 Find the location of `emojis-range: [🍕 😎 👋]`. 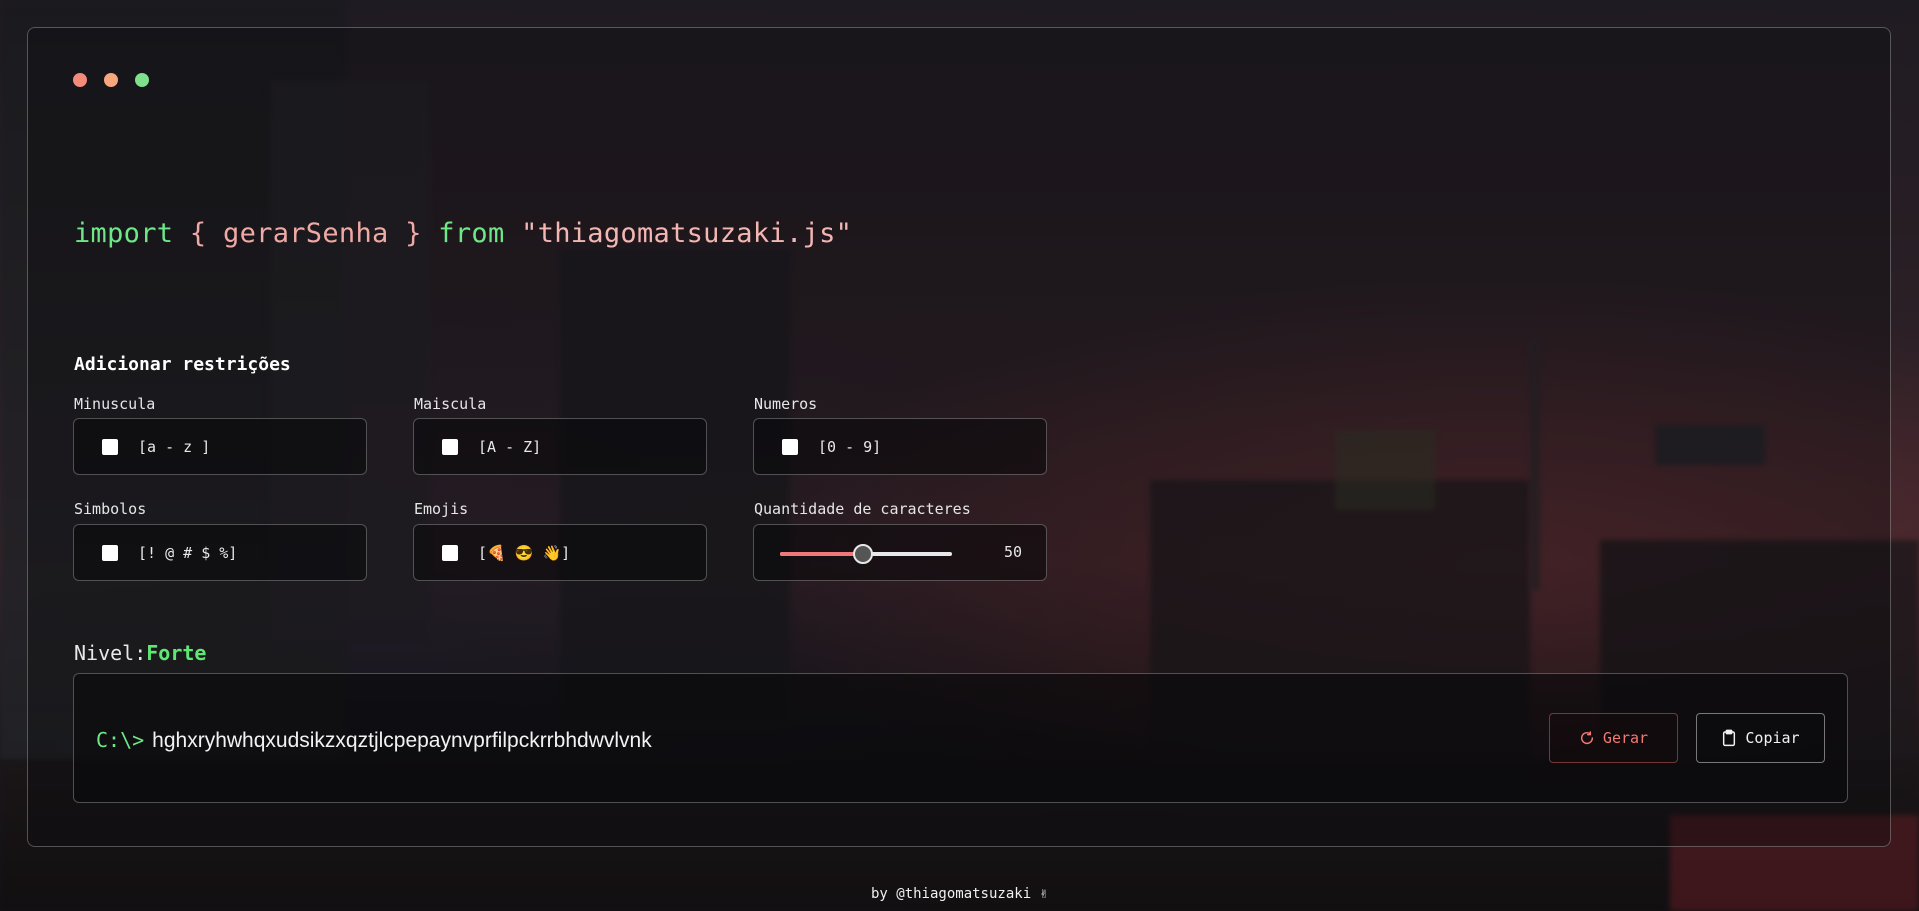

emojis-range: [🍕 😎 👋] is located at coordinates (524, 552).